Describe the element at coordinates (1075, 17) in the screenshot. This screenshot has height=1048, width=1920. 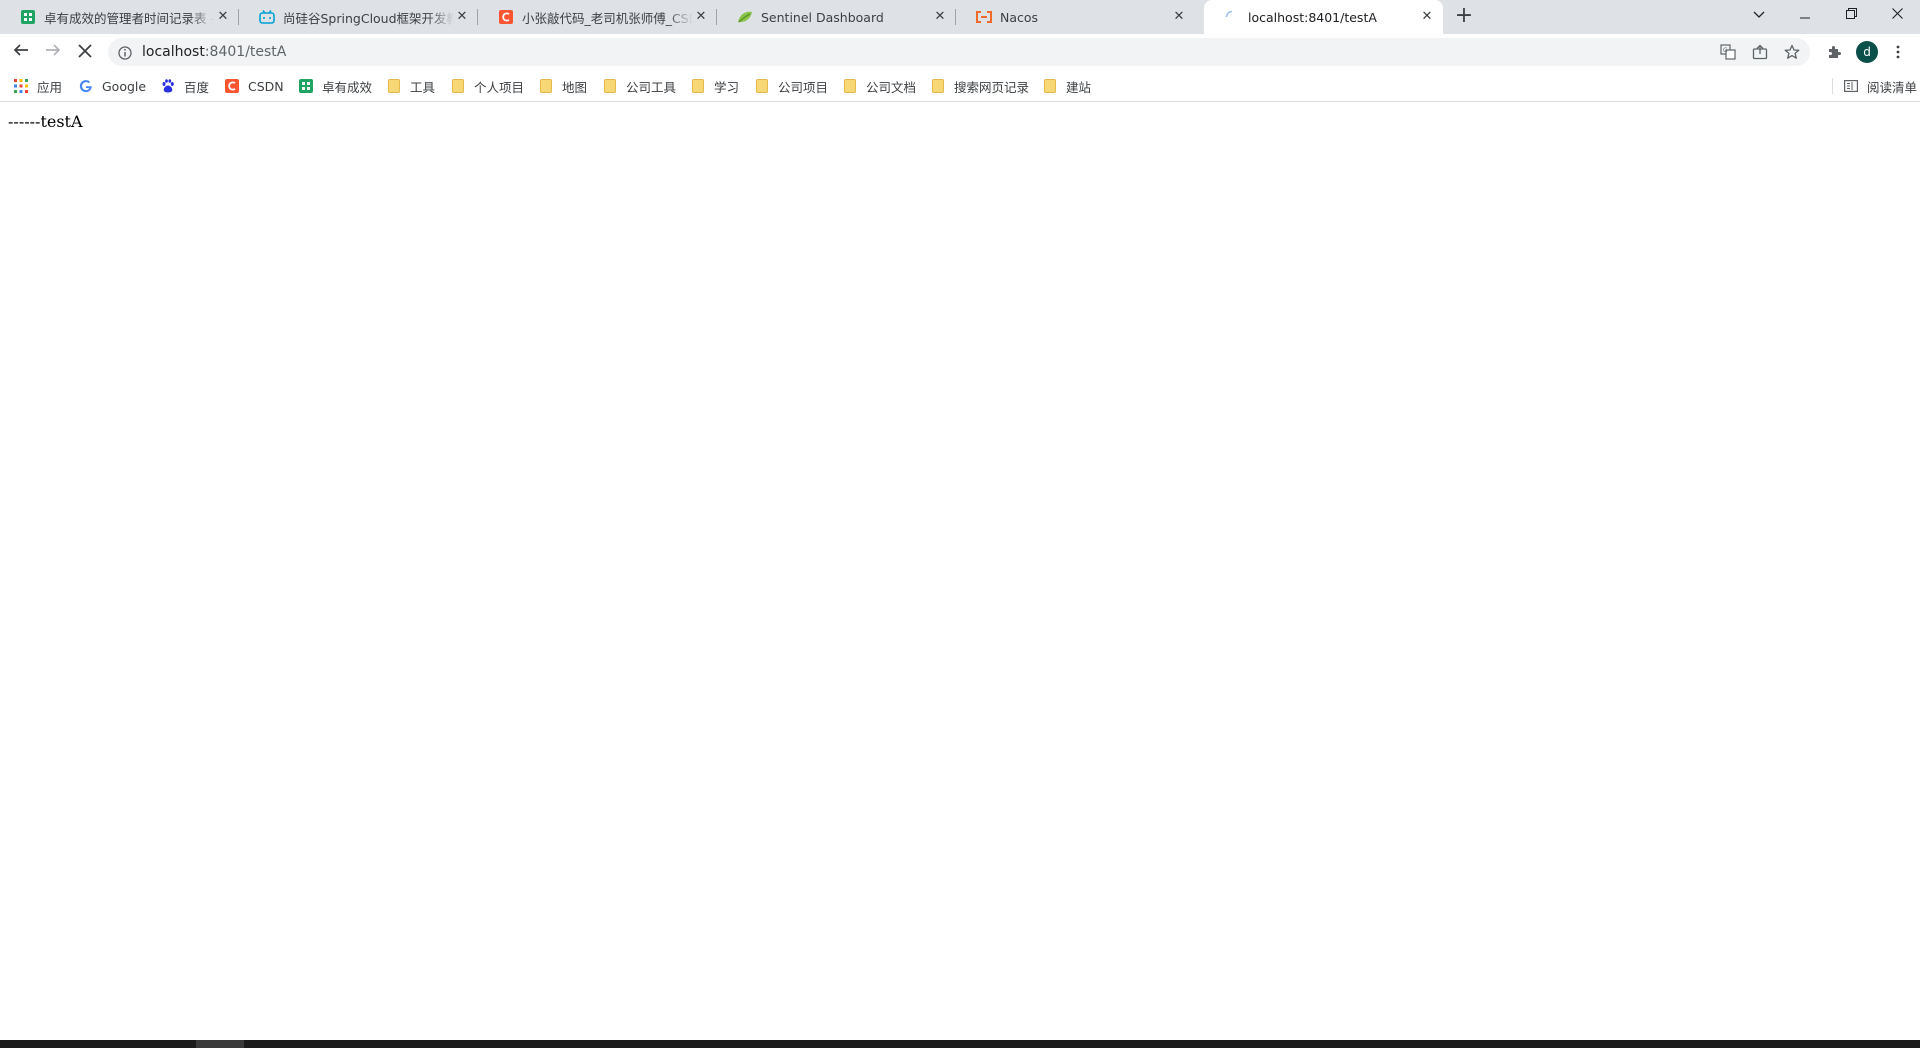
I see `tab-nacos: Nacos ✕` at that location.